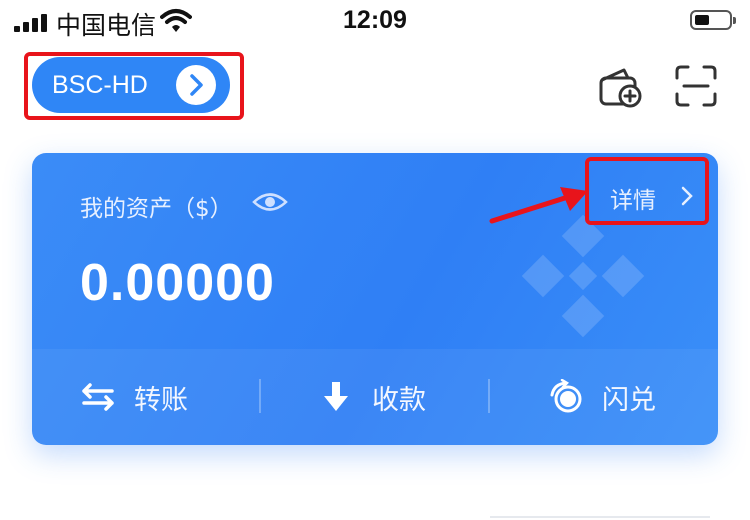  Describe the element at coordinates (98, 397) in the screenshot. I see `transfer-icon` at that location.